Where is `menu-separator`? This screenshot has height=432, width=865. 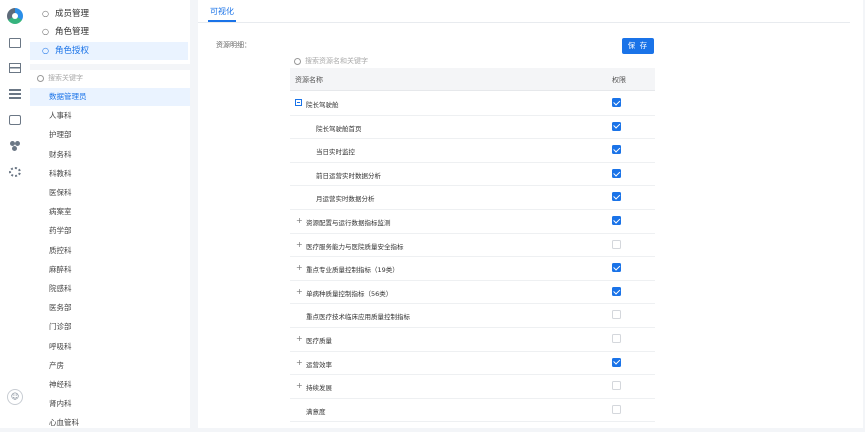 menu-separator is located at coordinates (110, 67).